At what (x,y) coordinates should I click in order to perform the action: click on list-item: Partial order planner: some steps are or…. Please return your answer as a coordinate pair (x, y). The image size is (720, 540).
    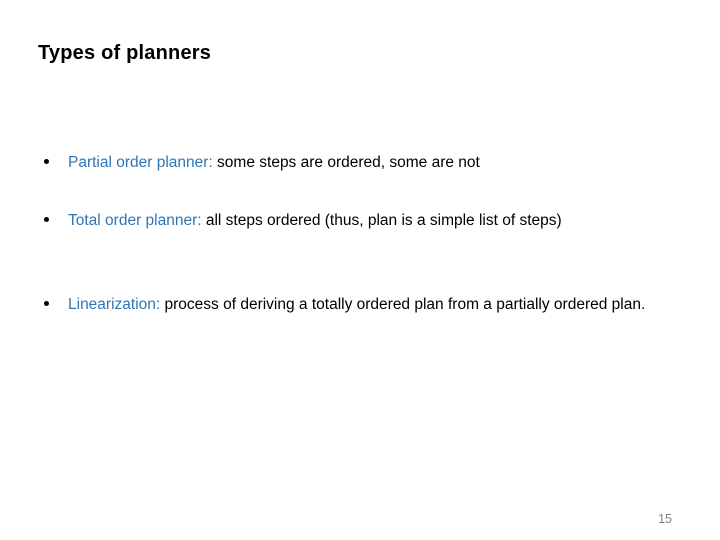
    Looking at the image, I should click on (358, 163).